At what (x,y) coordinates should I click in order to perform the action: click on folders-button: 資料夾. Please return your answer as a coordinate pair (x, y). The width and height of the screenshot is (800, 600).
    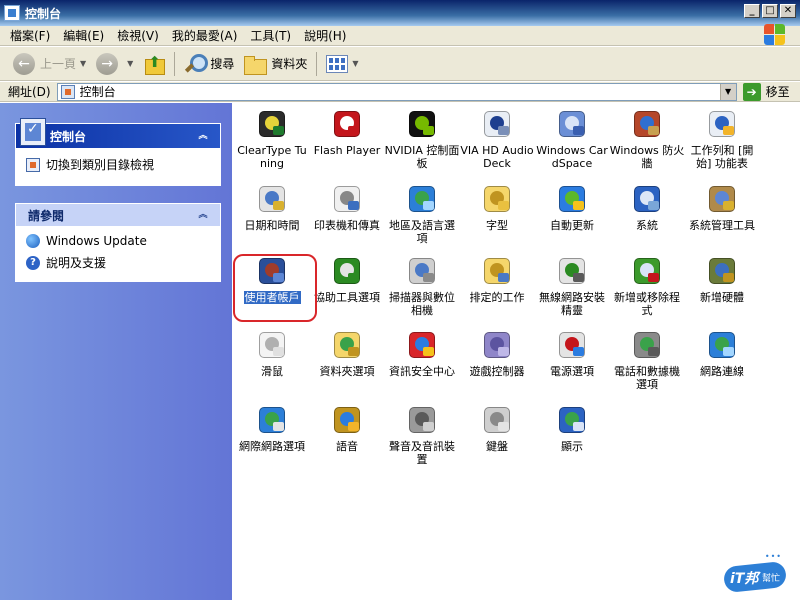
    Looking at the image, I should click on (275, 64).